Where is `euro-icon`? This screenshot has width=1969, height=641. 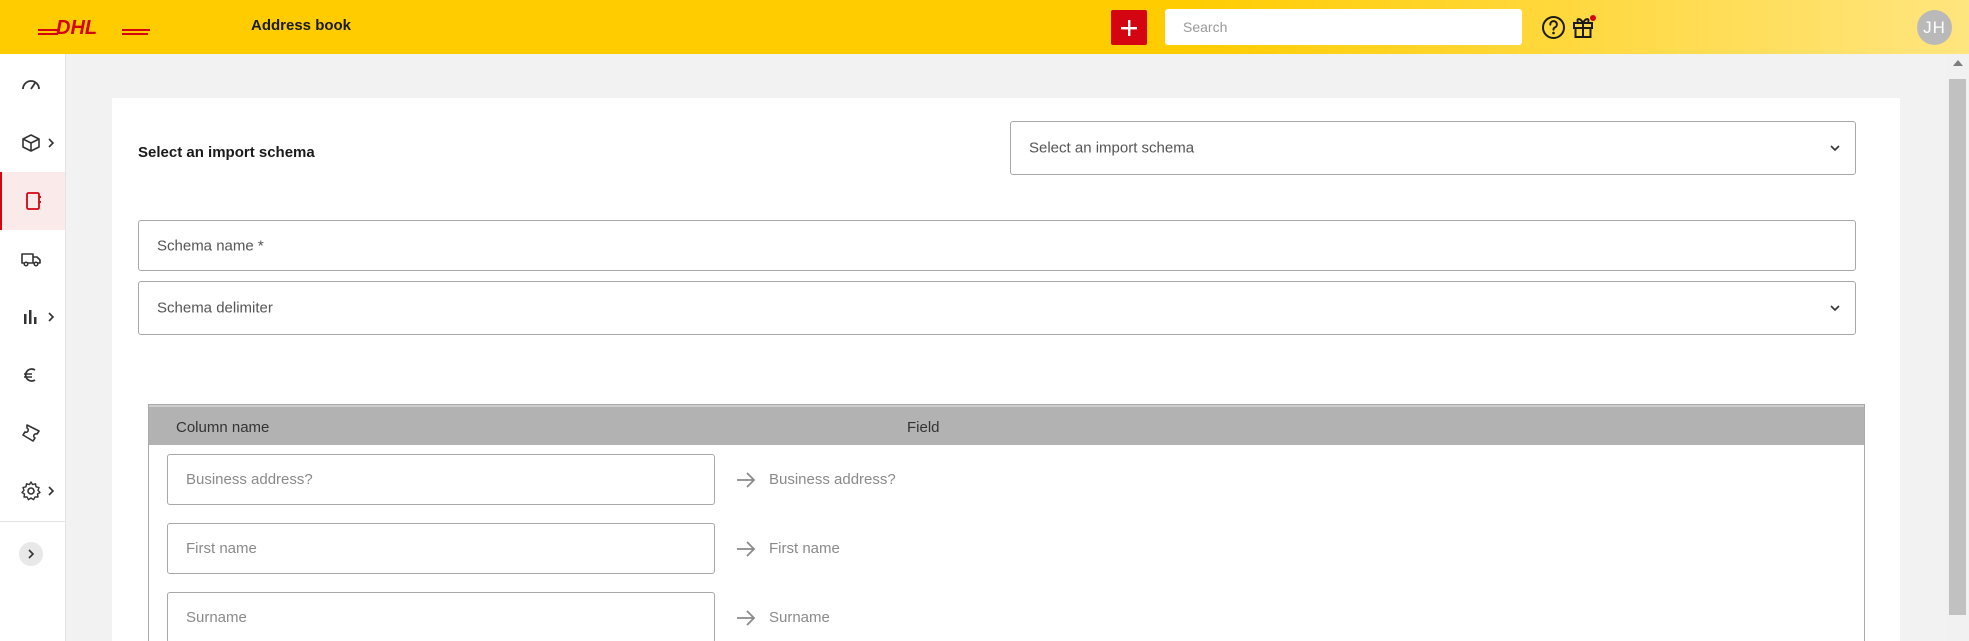
euro-icon is located at coordinates (30, 375).